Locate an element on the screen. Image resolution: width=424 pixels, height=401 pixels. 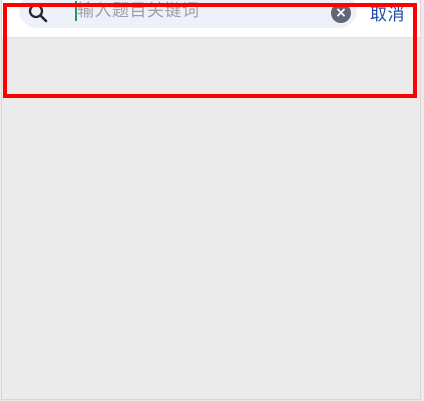
search-icon is located at coordinates (38, 13).